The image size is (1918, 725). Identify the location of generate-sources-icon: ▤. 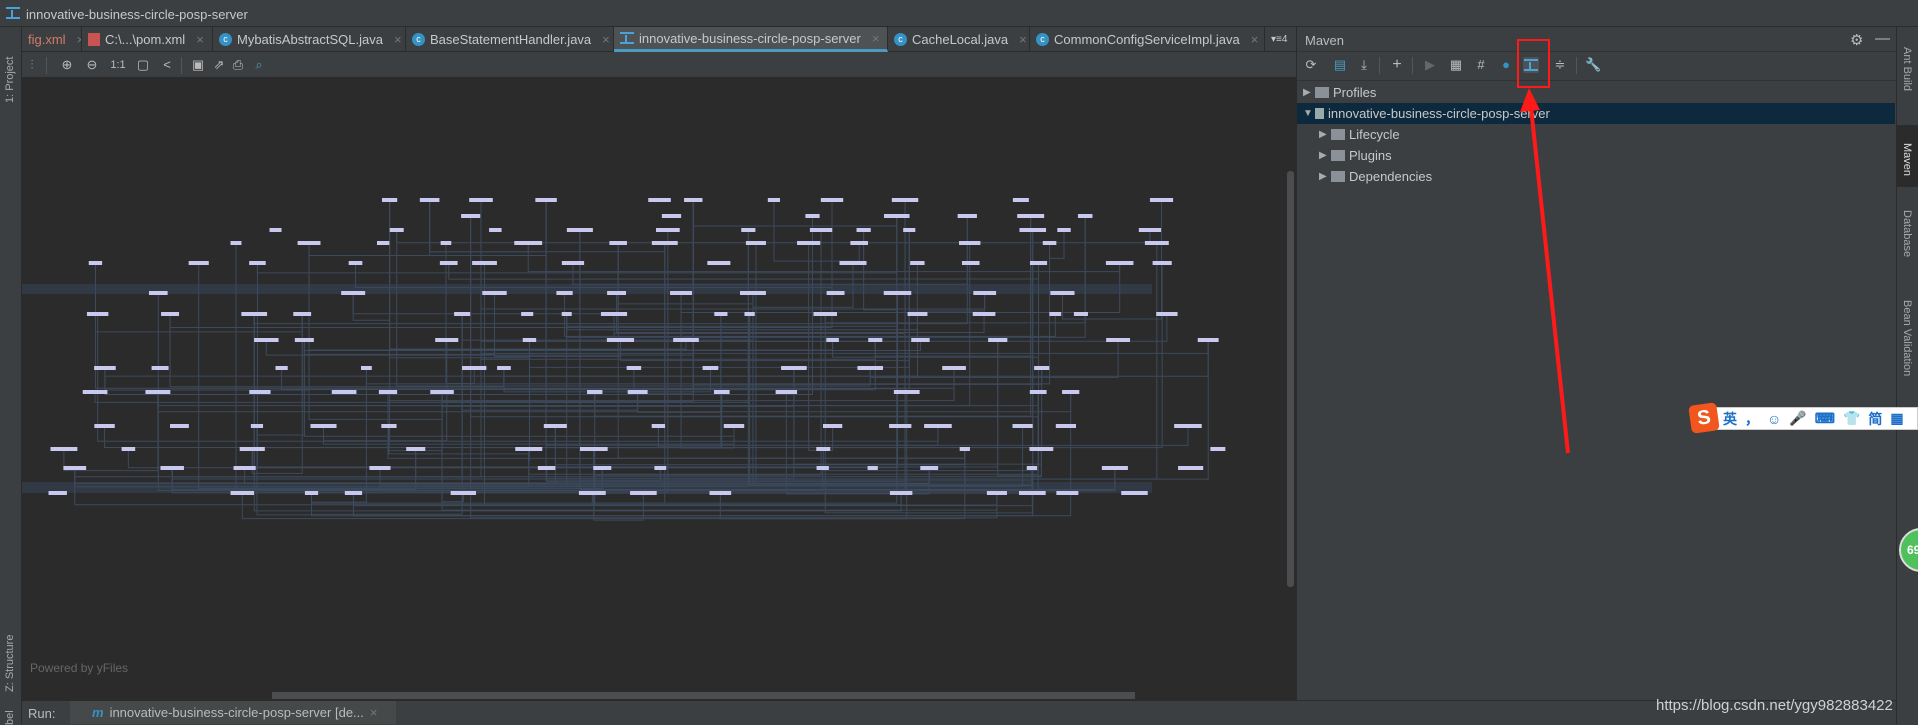
(1340, 65).